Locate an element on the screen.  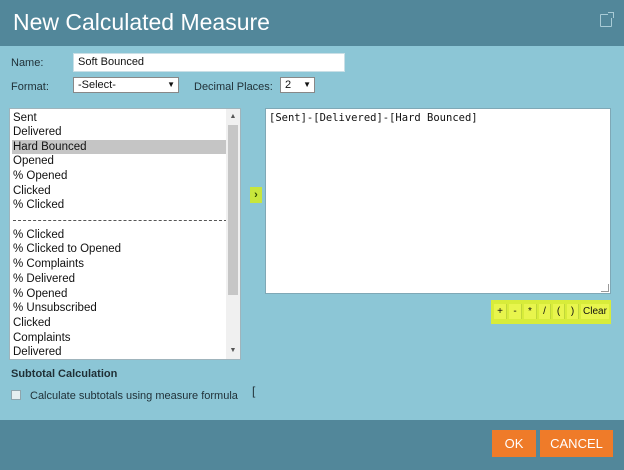
format-select: -Select- ▼ is located at coordinates (126, 85).